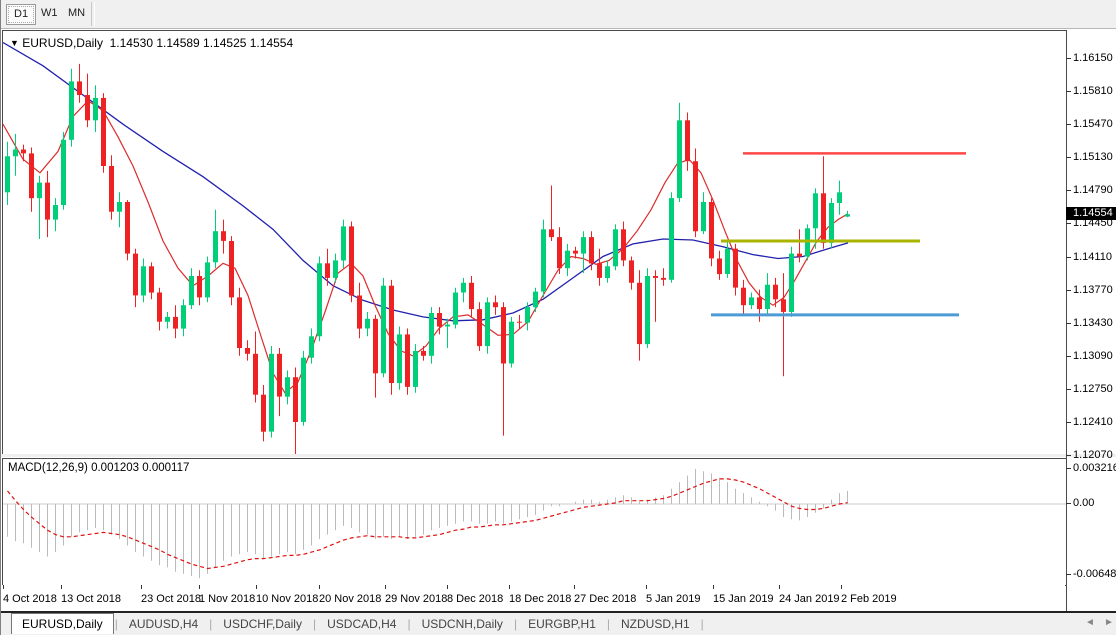  I want to click on macd-tick-mark, so click(1068, 468).